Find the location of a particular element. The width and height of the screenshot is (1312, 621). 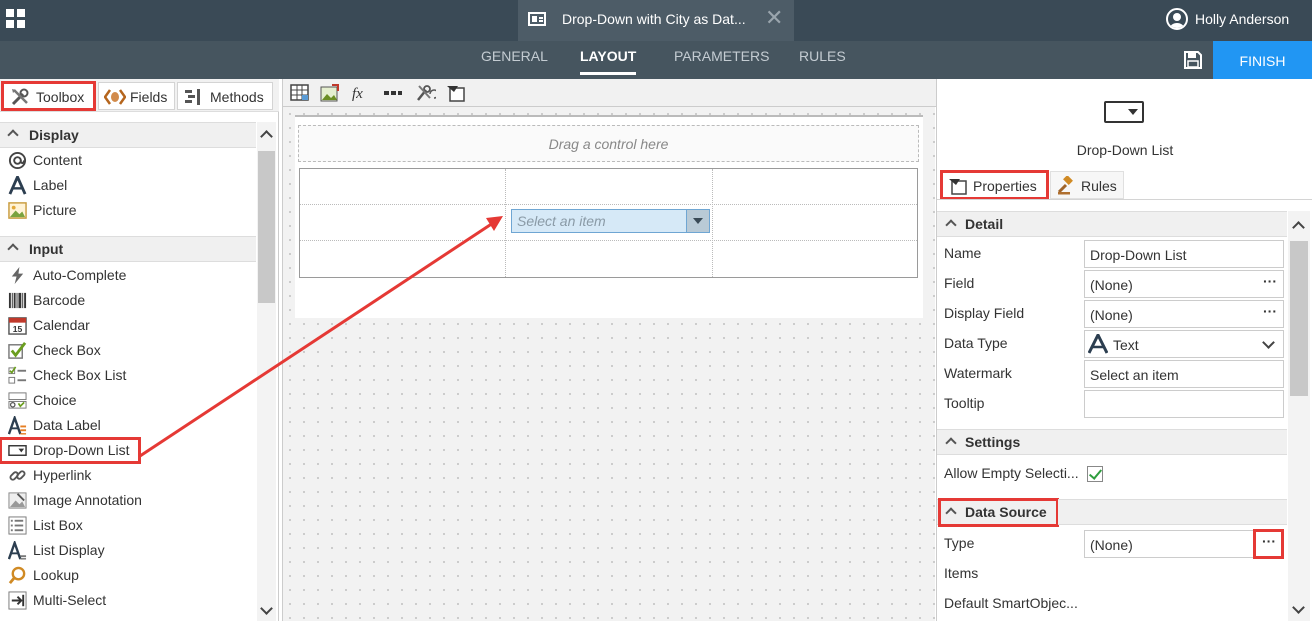

toolbox-item-label: Multi-Select is located at coordinates (70, 600).